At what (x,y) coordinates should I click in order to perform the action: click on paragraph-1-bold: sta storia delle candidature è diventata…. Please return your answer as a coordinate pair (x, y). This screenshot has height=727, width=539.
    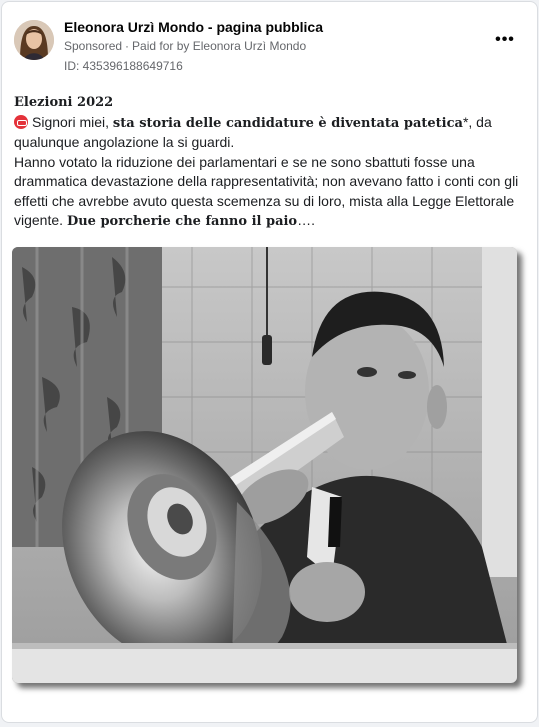
    Looking at the image, I should click on (287, 123).